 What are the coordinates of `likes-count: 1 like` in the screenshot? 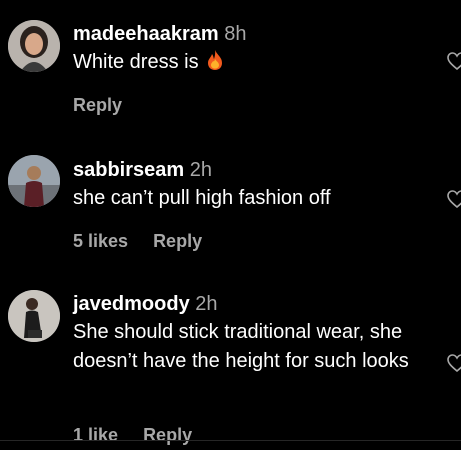 It's located at (95, 435).